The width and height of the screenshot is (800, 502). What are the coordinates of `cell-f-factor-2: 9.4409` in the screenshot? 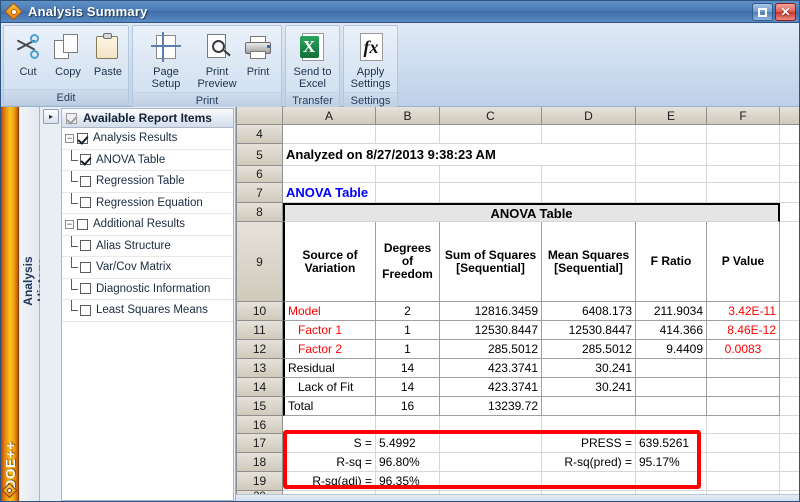 It's located at (671, 349).